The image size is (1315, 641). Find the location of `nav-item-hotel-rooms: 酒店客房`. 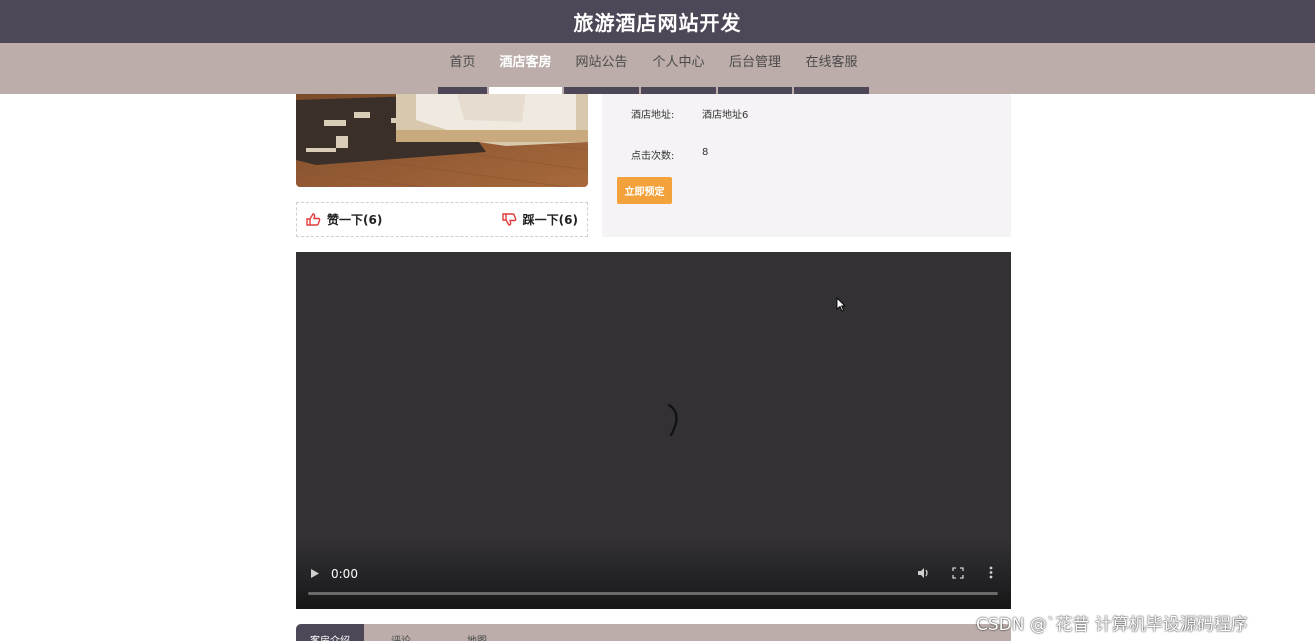

nav-item-hotel-rooms: 酒店客房 is located at coordinates (525, 68).